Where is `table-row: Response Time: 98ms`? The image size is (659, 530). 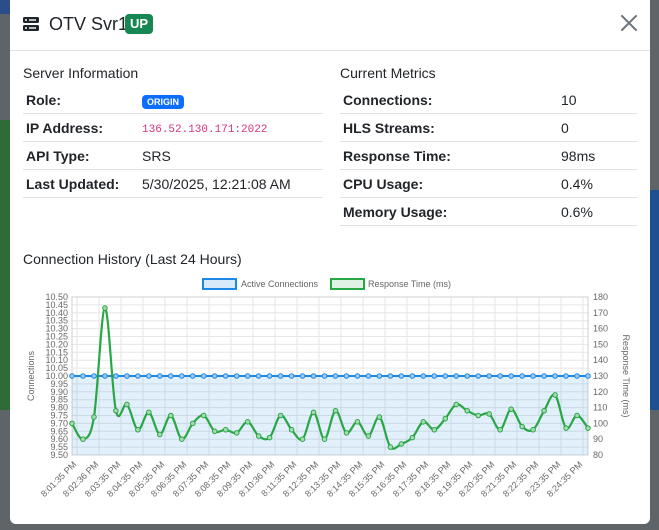
table-row: Response Time: 98ms is located at coordinates (488, 155).